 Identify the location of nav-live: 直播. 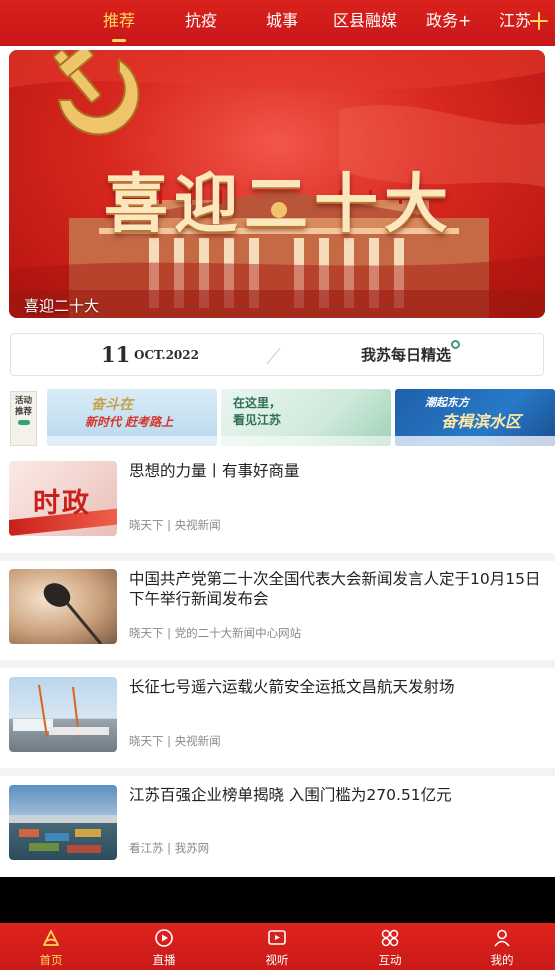
(164, 946).